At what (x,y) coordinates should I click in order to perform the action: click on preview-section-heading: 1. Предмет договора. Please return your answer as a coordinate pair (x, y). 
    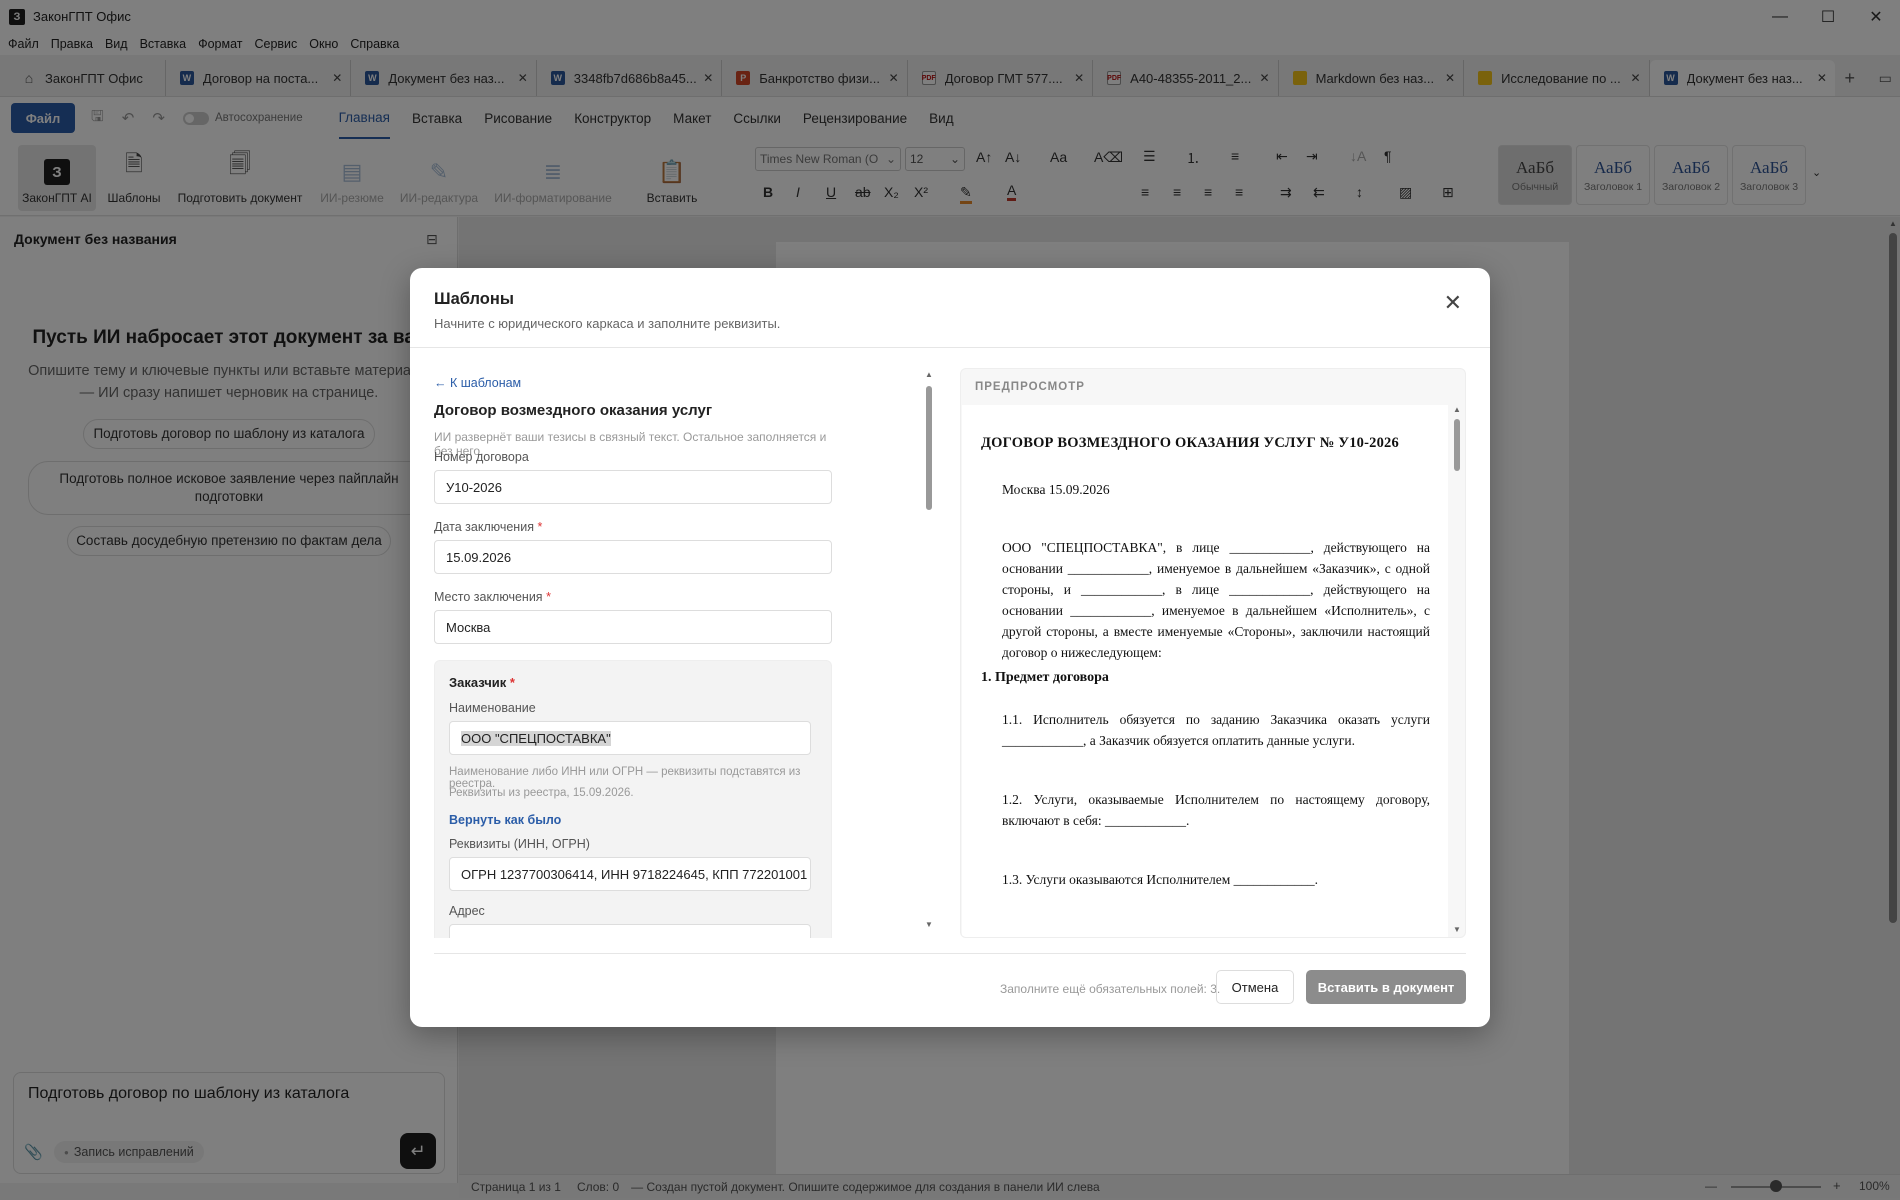
    Looking at the image, I should click on (1045, 677).